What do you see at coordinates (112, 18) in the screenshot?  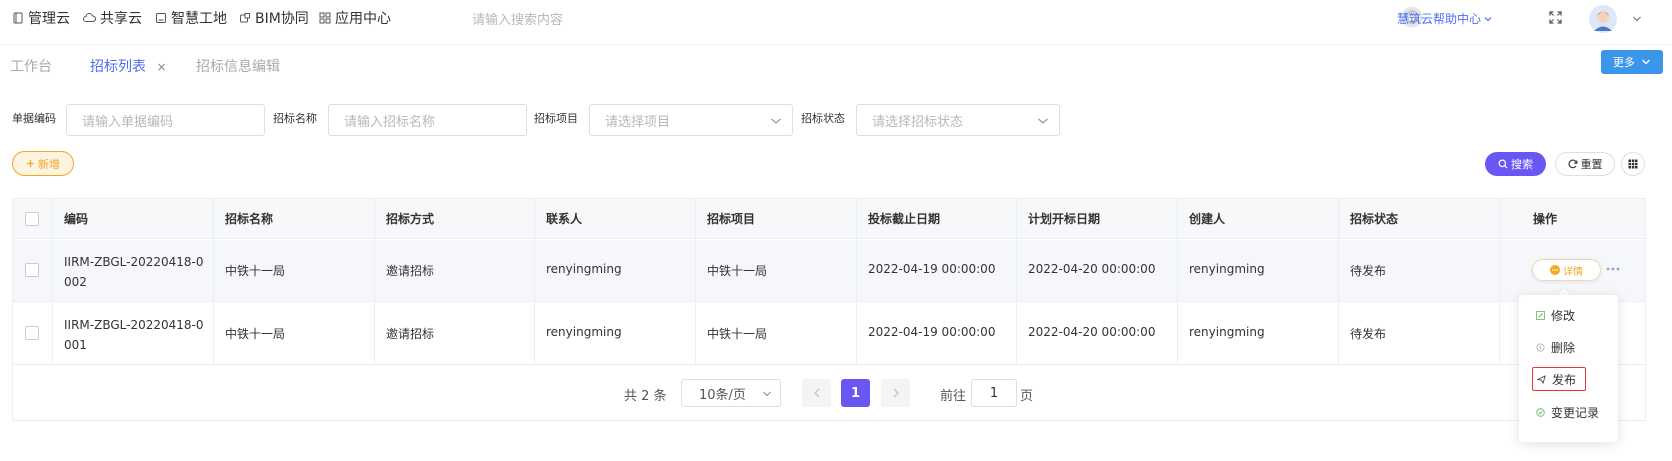 I see `nav-item-gongxiang: 共享云` at bounding box center [112, 18].